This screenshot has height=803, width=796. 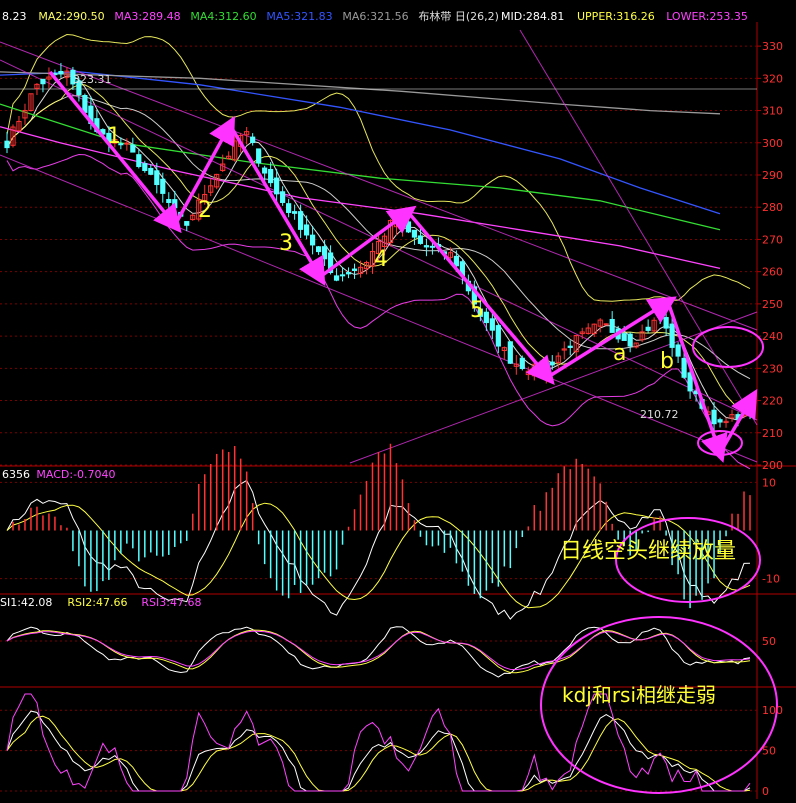 I want to click on price-tick-label: 210, so click(x=772, y=433).